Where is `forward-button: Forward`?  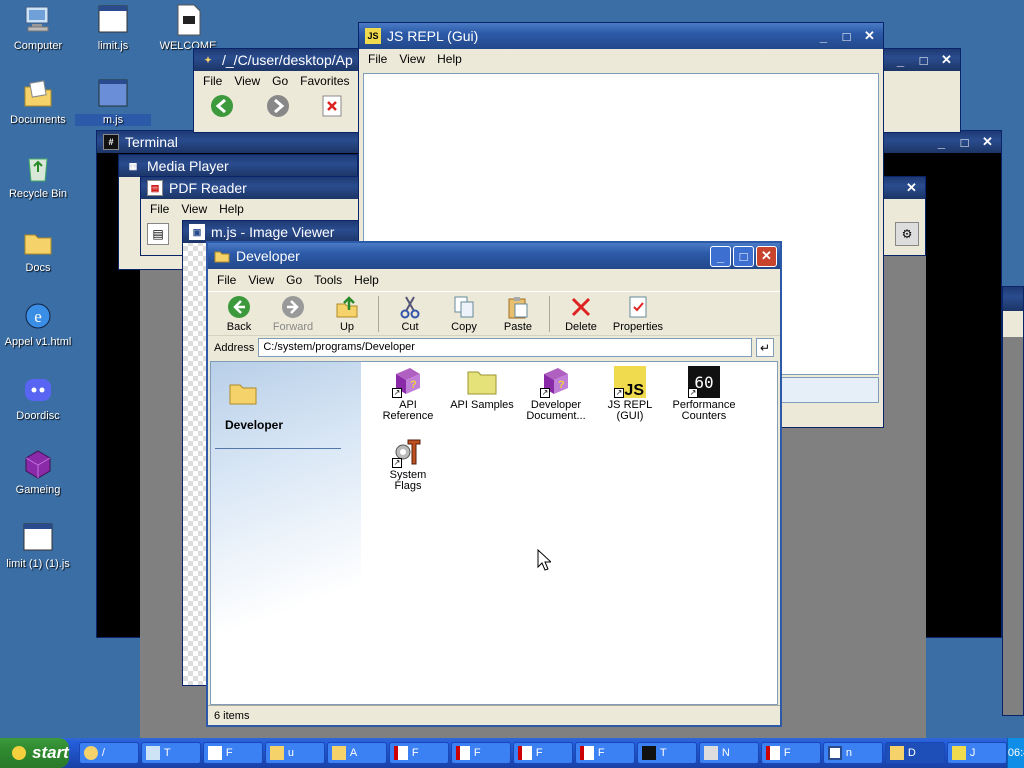 forward-button: Forward is located at coordinates (293, 314).